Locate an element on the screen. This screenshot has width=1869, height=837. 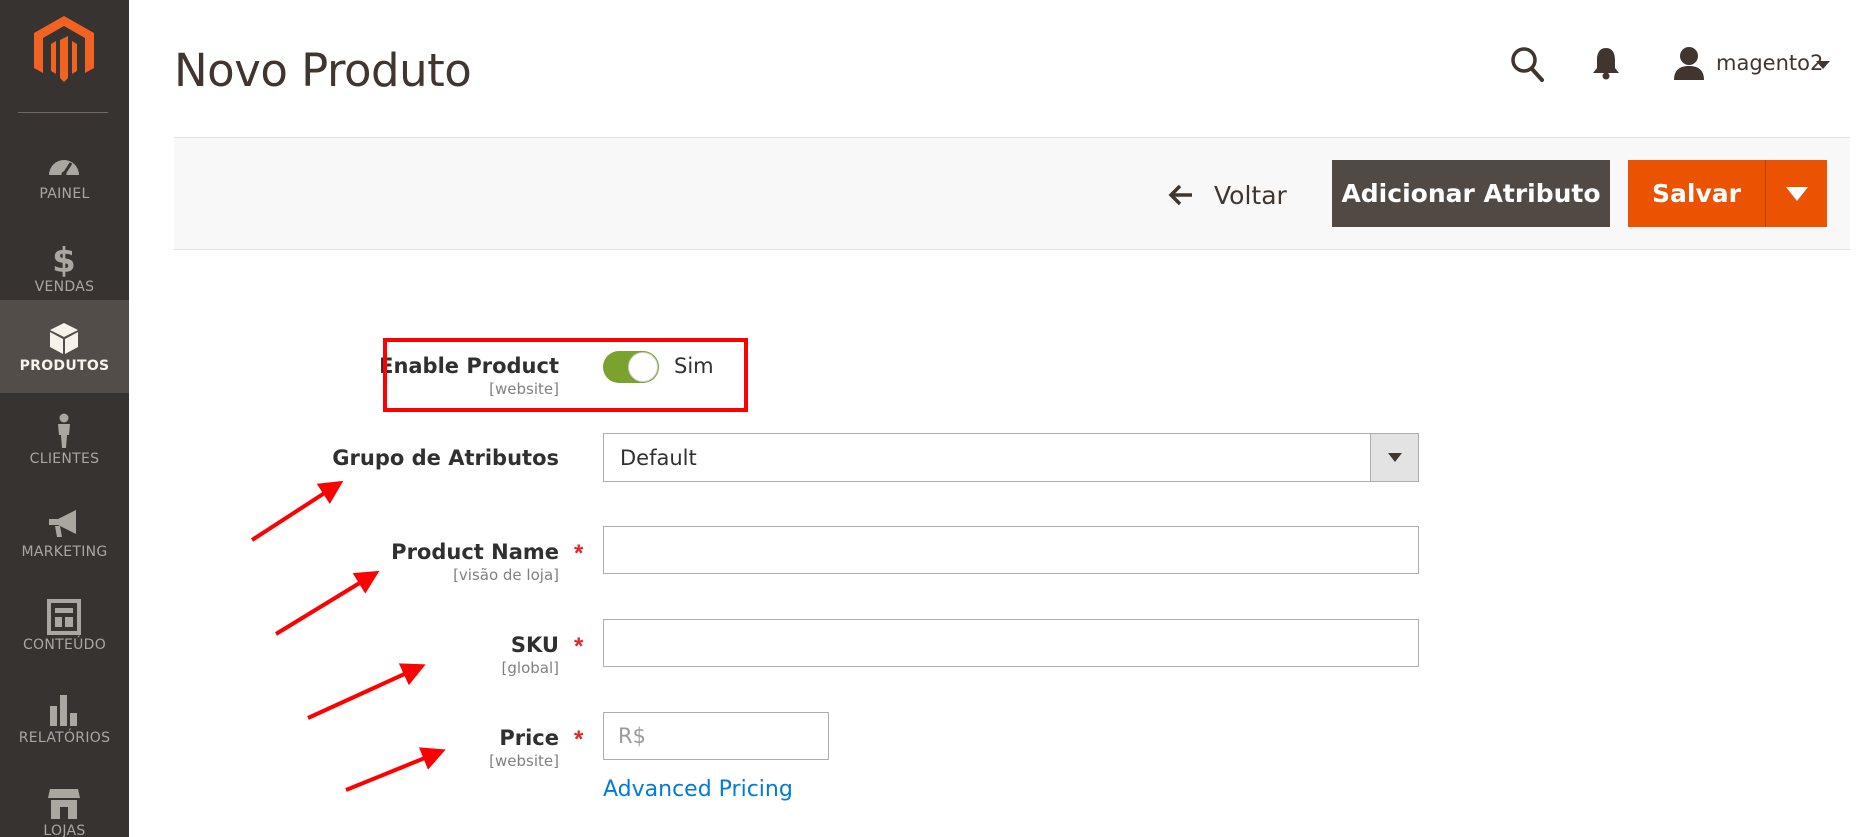
user-icon is located at coordinates (1689, 63).